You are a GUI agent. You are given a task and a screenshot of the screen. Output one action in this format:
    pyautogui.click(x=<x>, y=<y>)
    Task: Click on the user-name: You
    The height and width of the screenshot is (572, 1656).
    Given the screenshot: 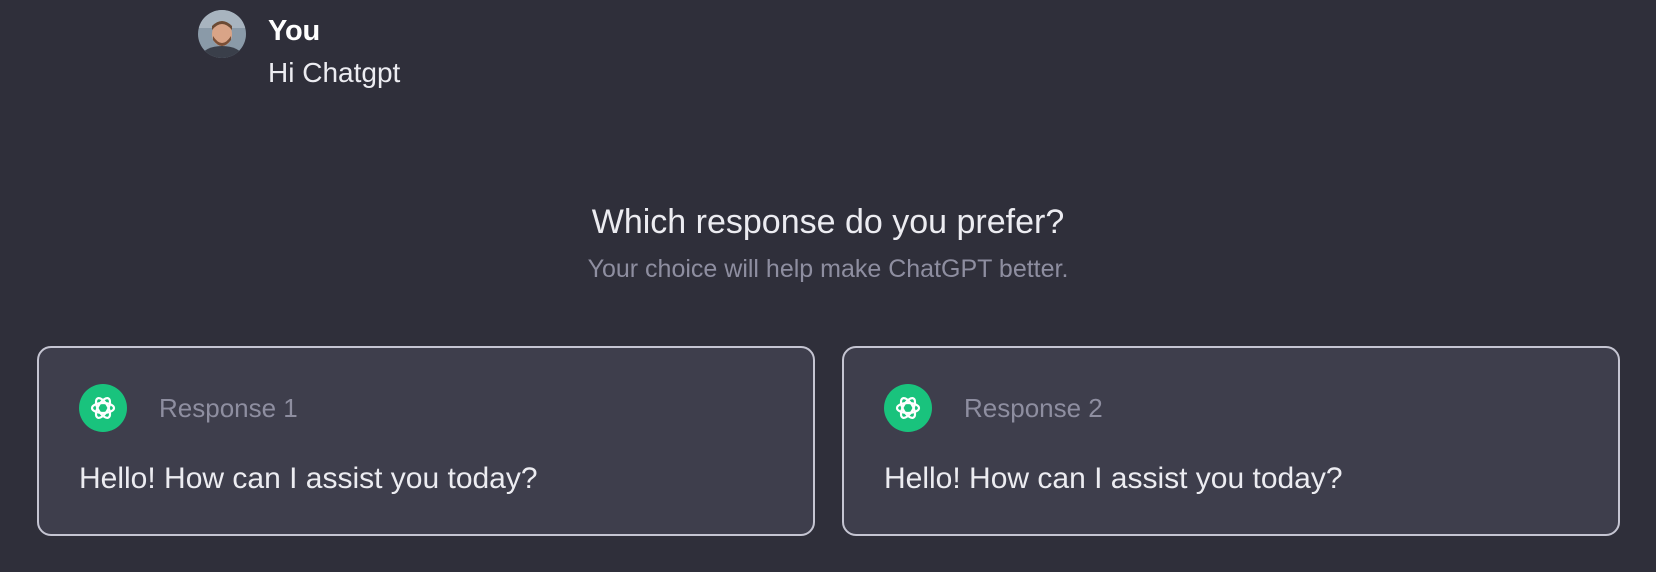 What is the action you would take?
    pyautogui.click(x=294, y=31)
    